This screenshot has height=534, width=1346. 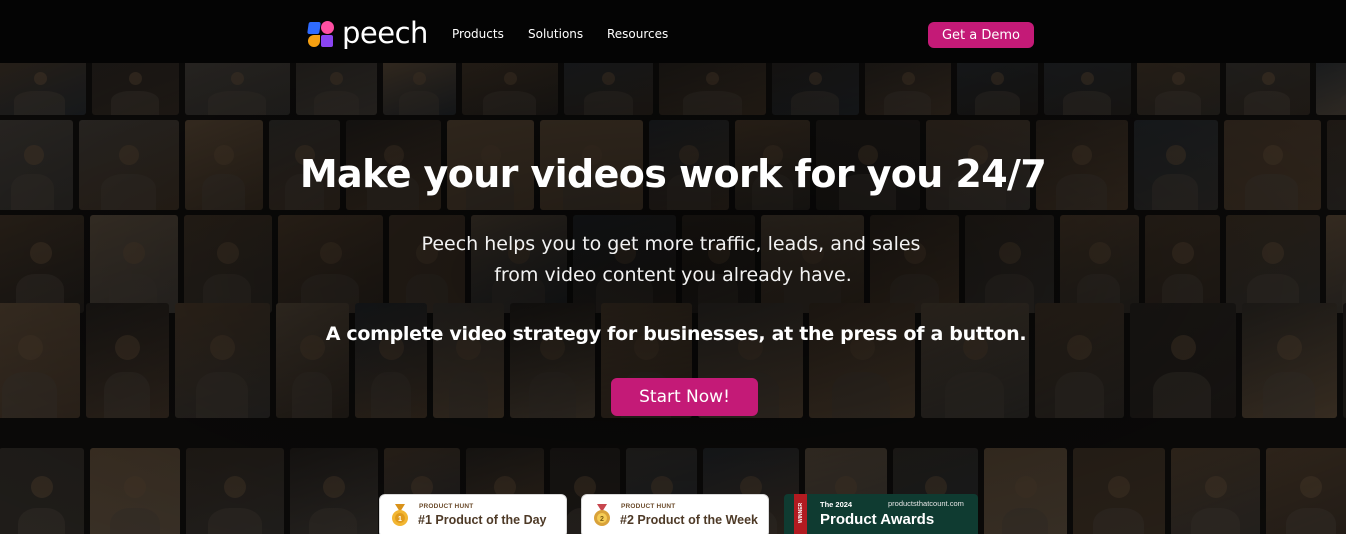 I want to click on winner-ribbon-label: WINNER, so click(x=801, y=513).